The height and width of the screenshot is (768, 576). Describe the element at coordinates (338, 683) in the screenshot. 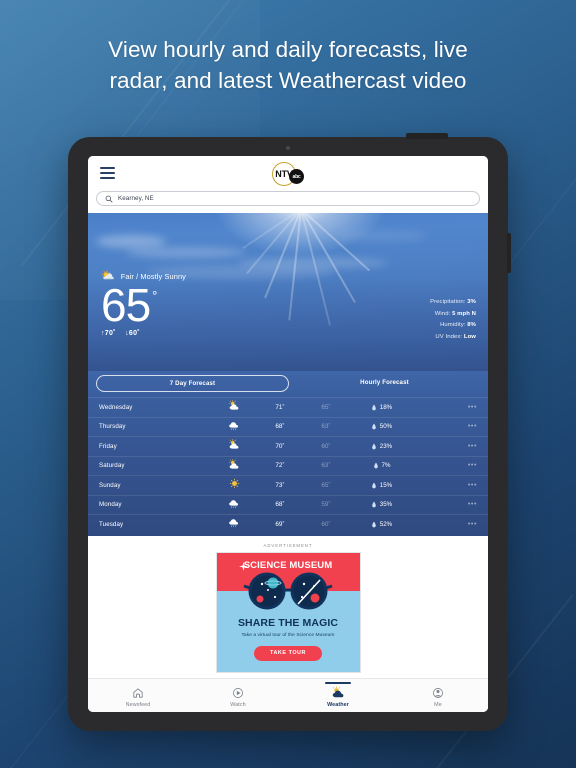

I see `active-tab-indicator` at that location.